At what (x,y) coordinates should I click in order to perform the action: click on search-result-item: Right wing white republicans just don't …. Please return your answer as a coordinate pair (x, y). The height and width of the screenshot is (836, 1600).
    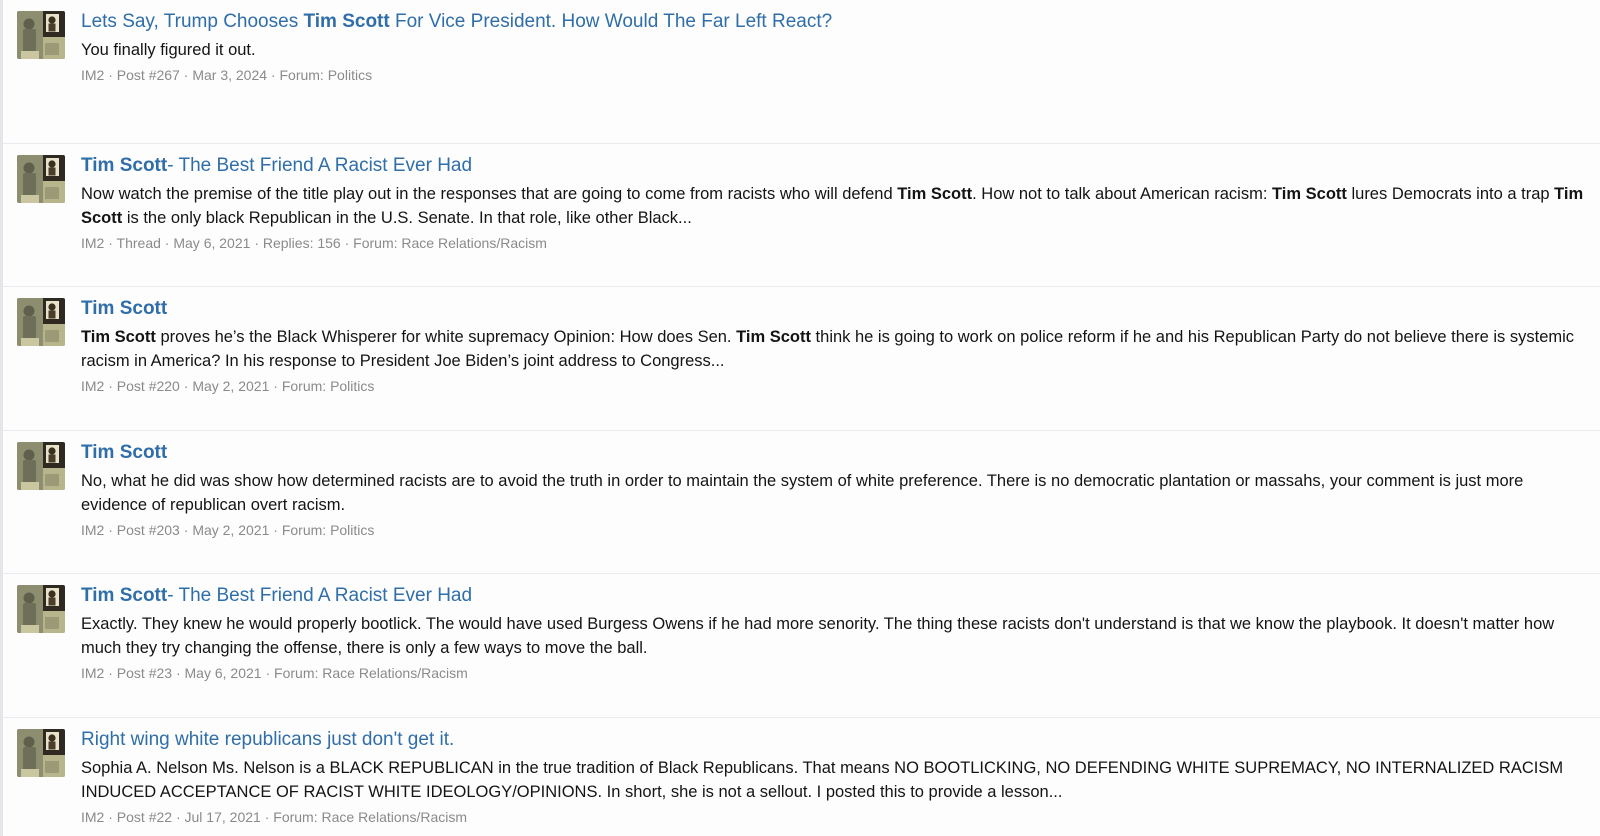
    Looking at the image, I should click on (801, 776).